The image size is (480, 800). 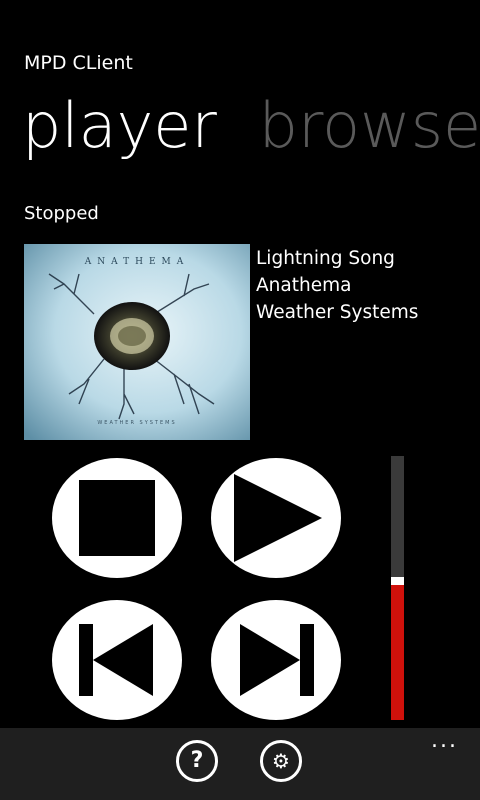 I want to click on album-art-caption: WEATHER SYSTEMS, so click(x=136, y=423).